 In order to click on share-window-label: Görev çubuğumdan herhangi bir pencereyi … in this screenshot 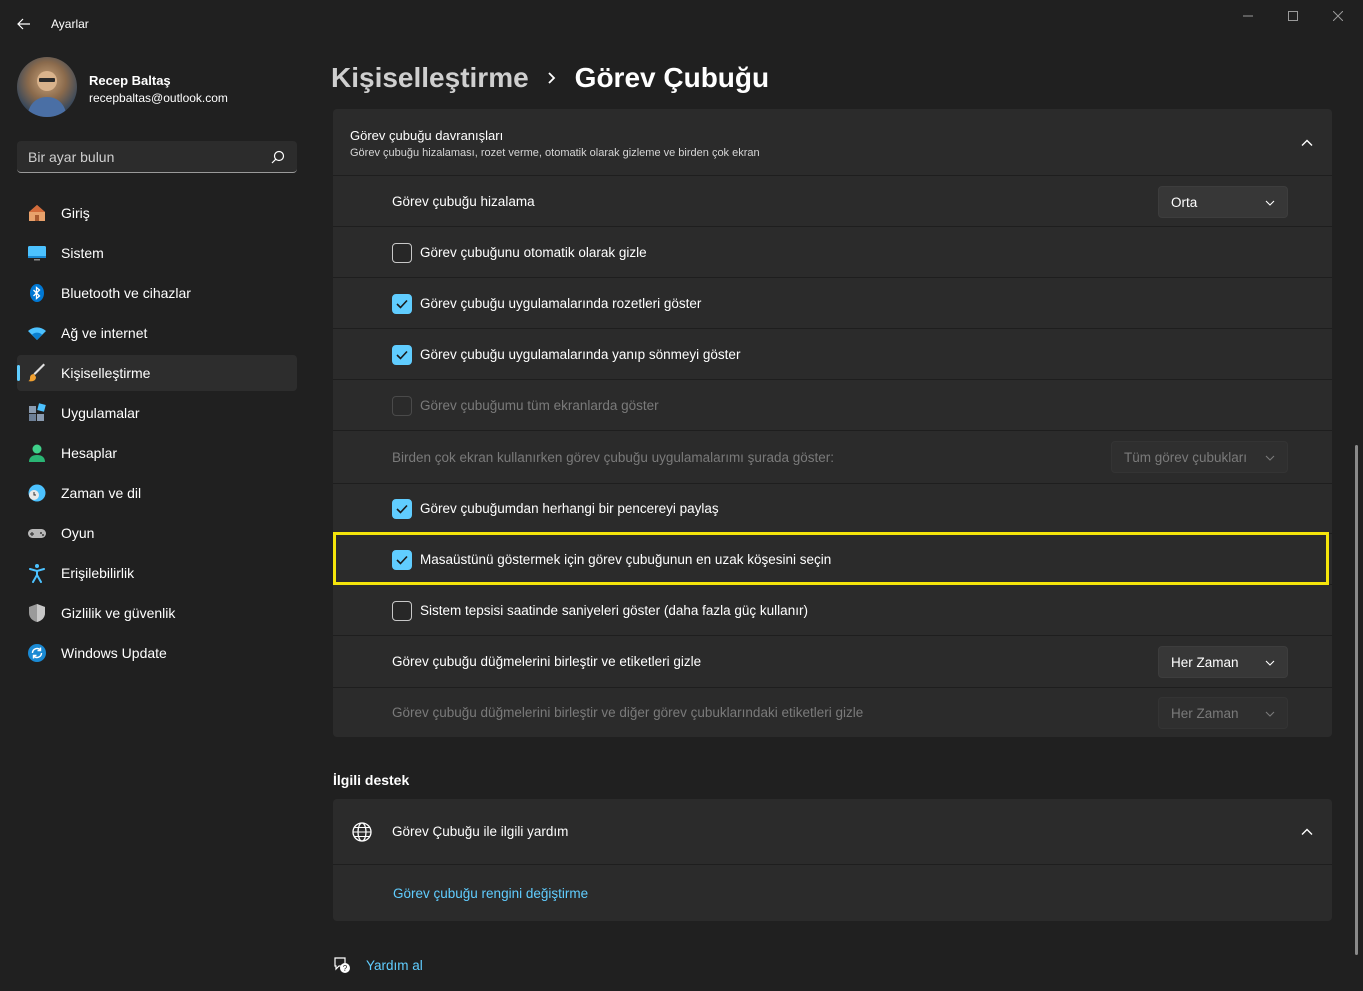, I will do `click(569, 508)`.